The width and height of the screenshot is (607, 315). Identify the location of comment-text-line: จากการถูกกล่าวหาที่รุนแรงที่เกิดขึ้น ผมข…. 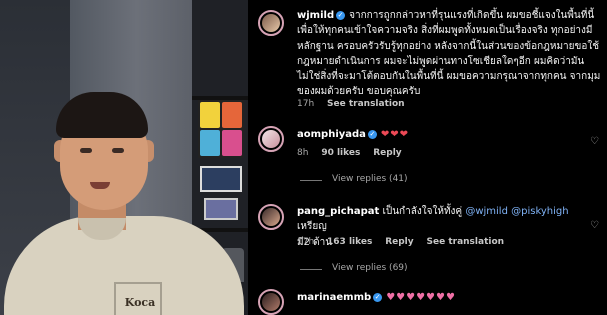
(472, 15).